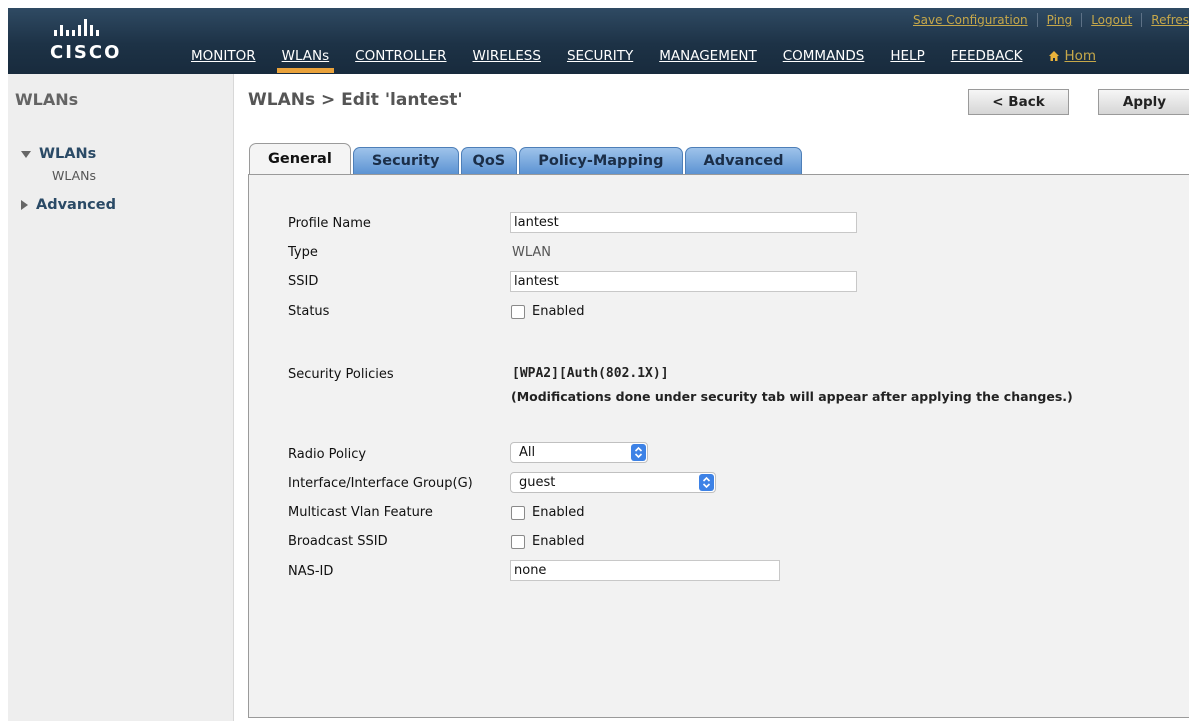 The width and height of the screenshot is (1189, 725). I want to click on cisco-logo-bars-icon, so click(92, 26).